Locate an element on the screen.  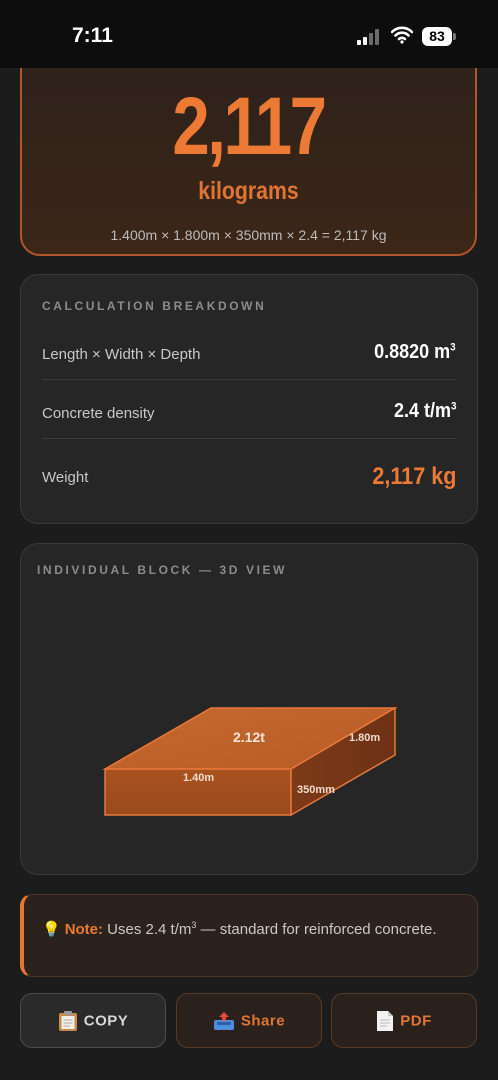
share-button: Share is located at coordinates (249, 1020).